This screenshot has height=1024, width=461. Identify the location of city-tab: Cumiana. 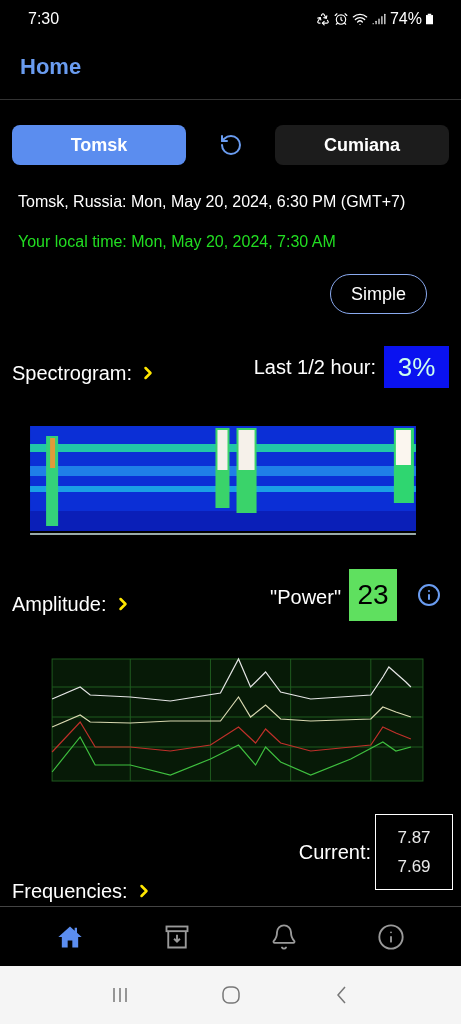
(362, 145).